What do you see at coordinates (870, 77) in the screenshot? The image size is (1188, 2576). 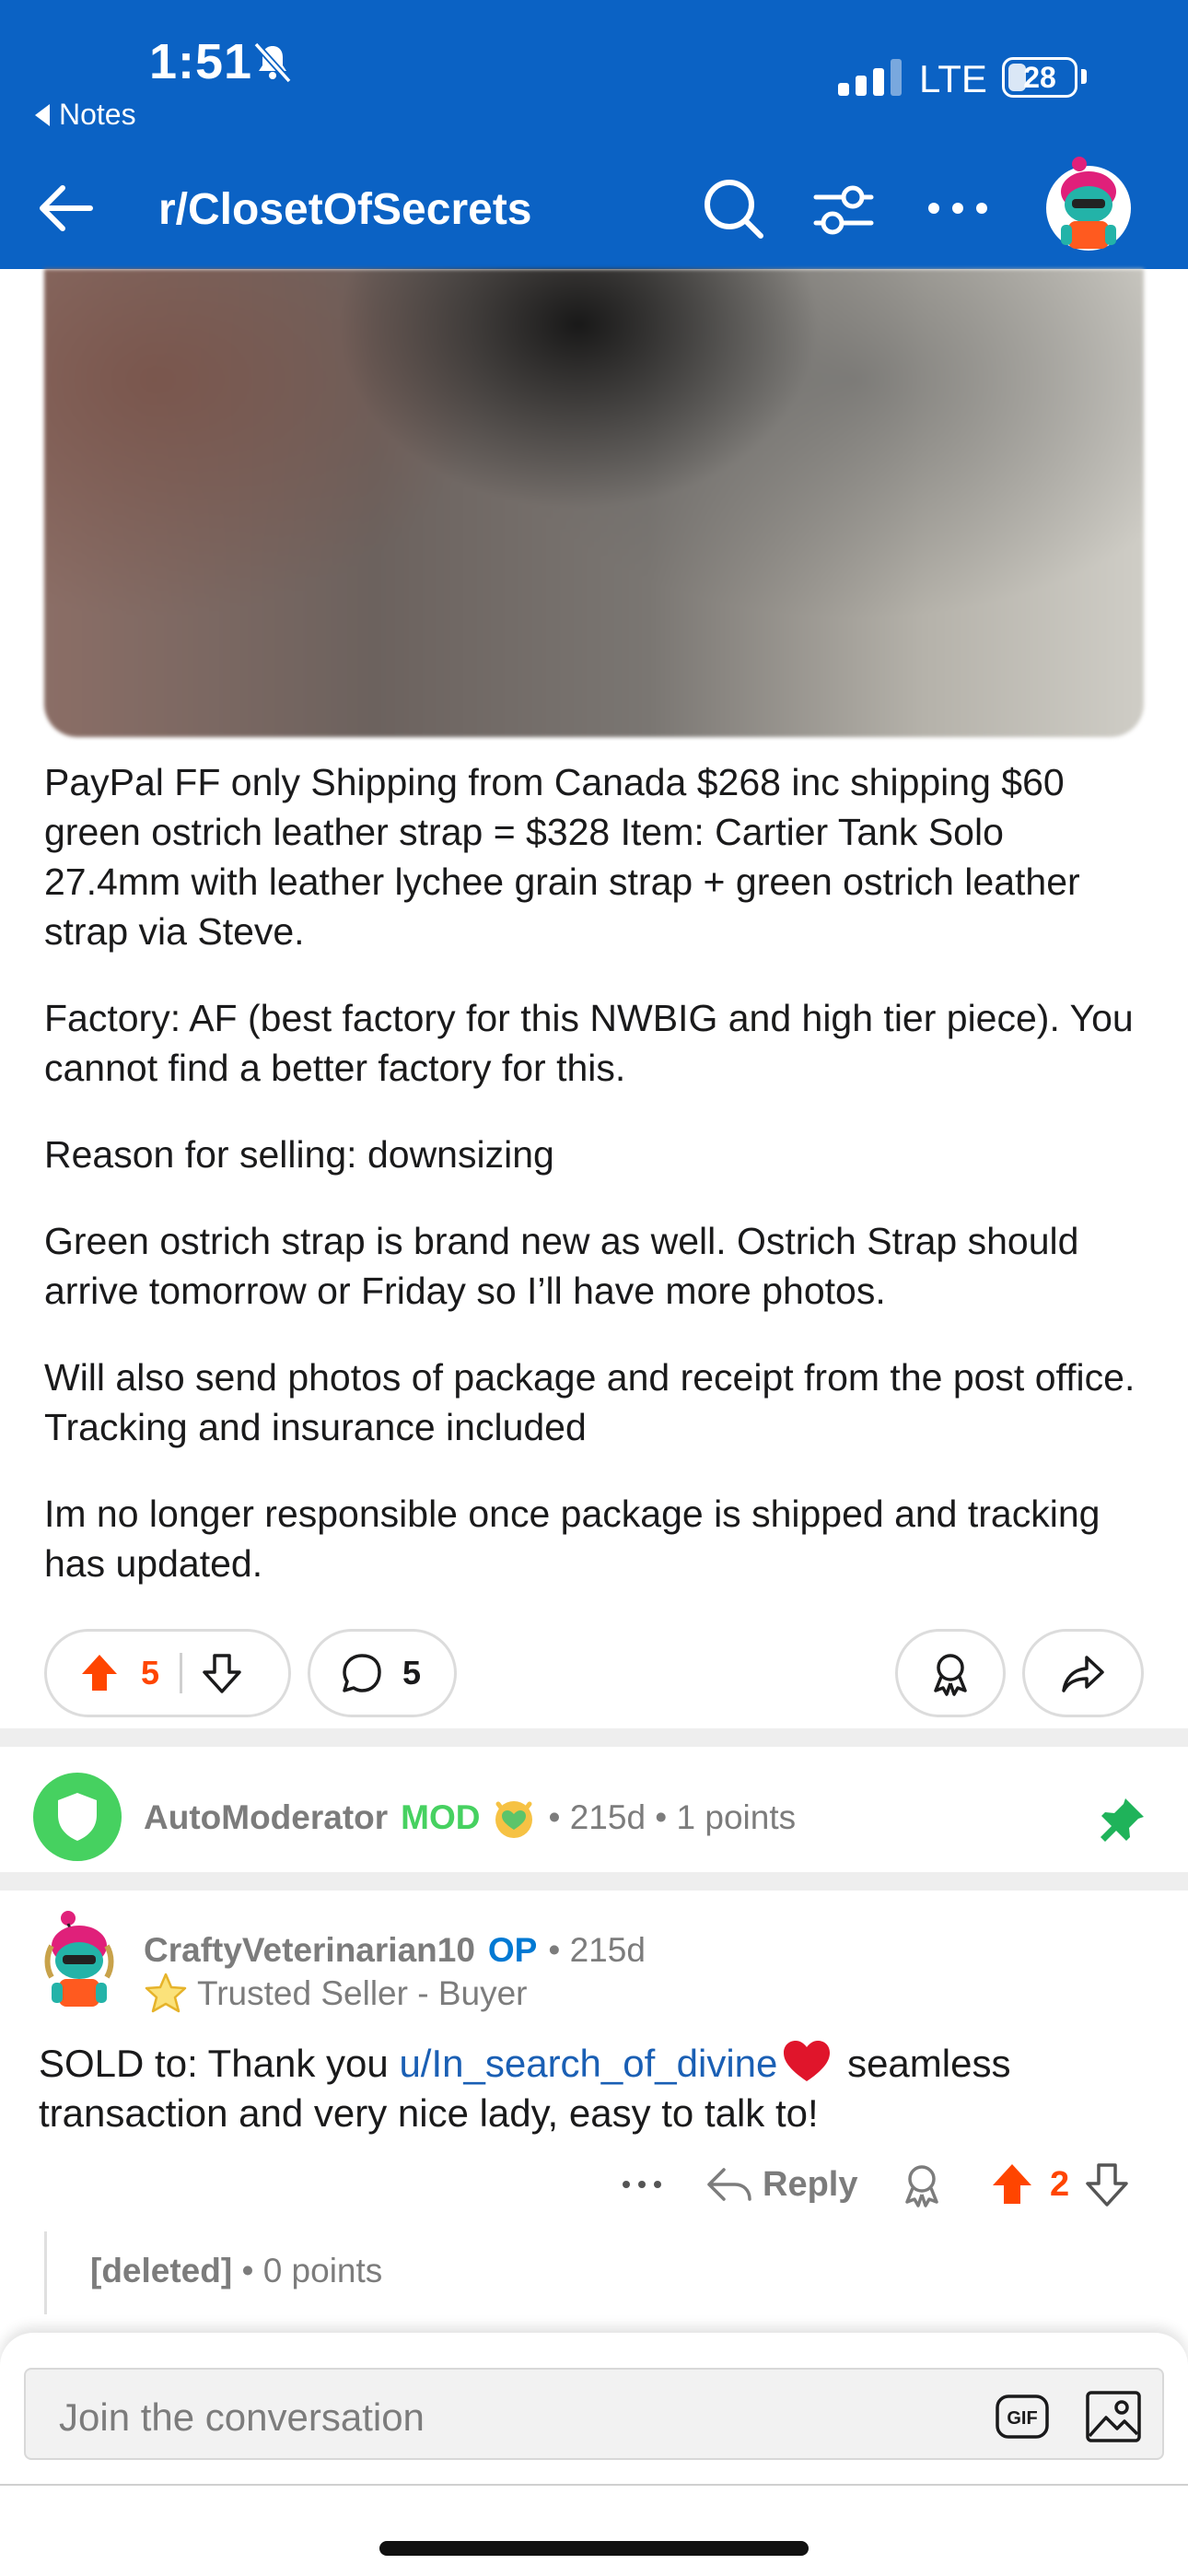 I see `signal-icon` at bounding box center [870, 77].